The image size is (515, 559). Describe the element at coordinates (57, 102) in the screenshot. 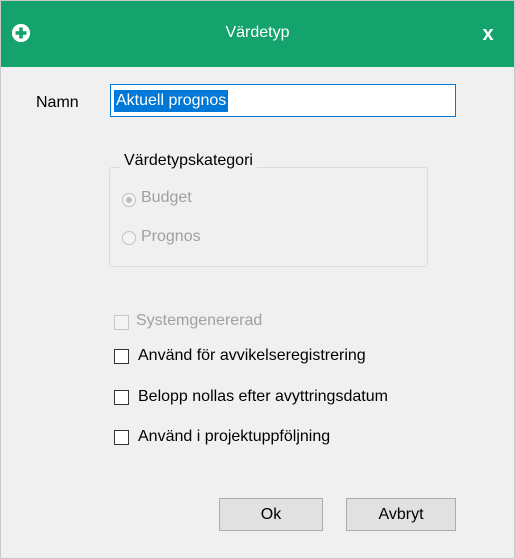

I see `name-label: Namn` at that location.